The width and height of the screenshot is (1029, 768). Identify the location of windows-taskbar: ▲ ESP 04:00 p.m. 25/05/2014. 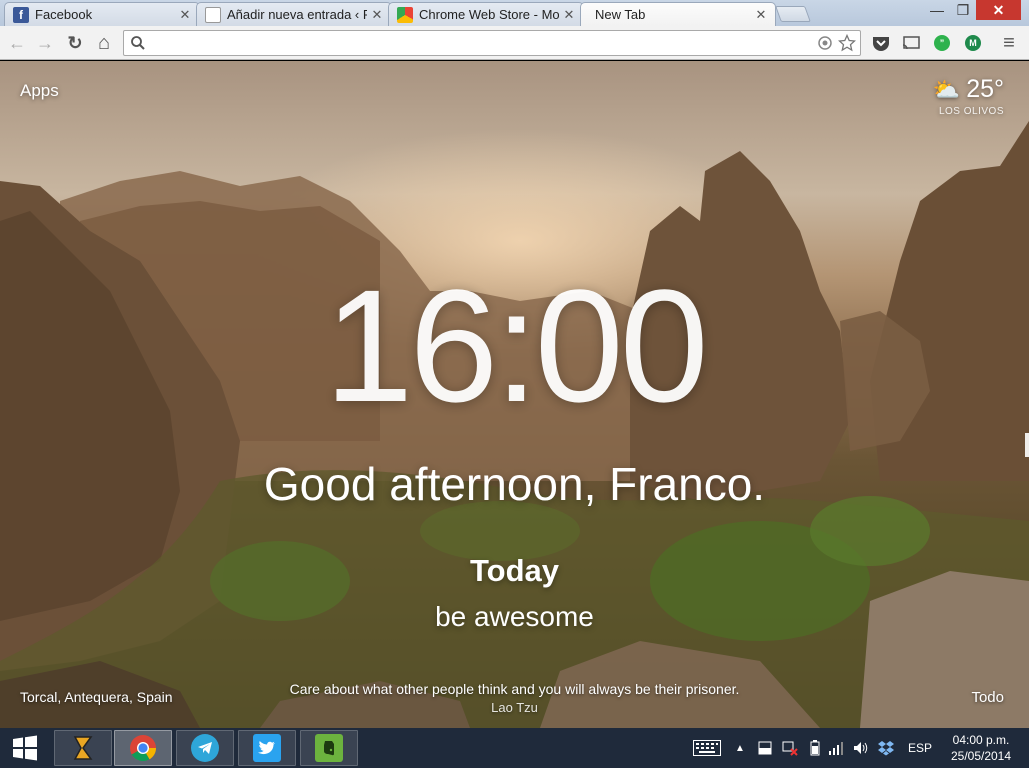
(514, 748).